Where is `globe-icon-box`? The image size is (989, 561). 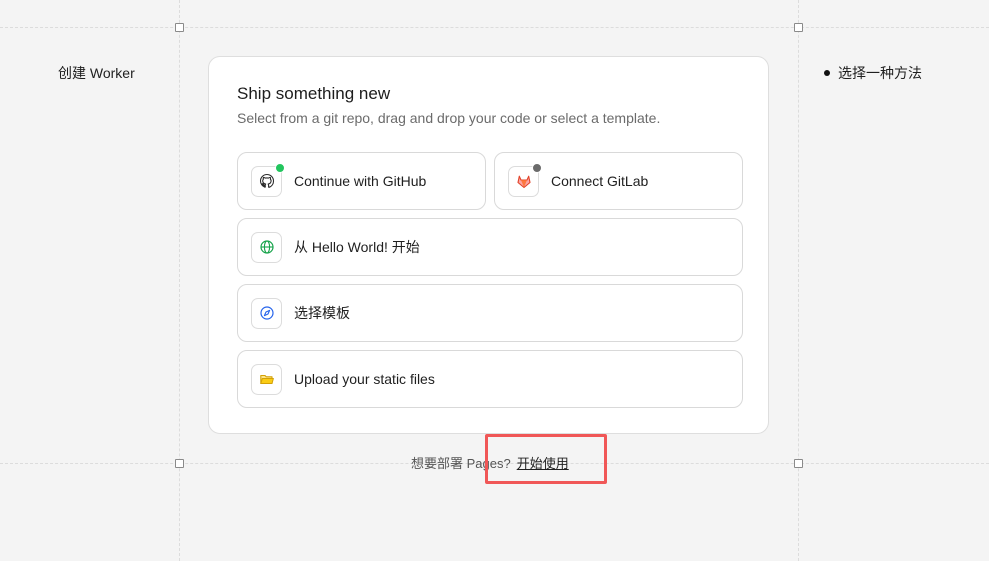
globe-icon-box is located at coordinates (266, 247).